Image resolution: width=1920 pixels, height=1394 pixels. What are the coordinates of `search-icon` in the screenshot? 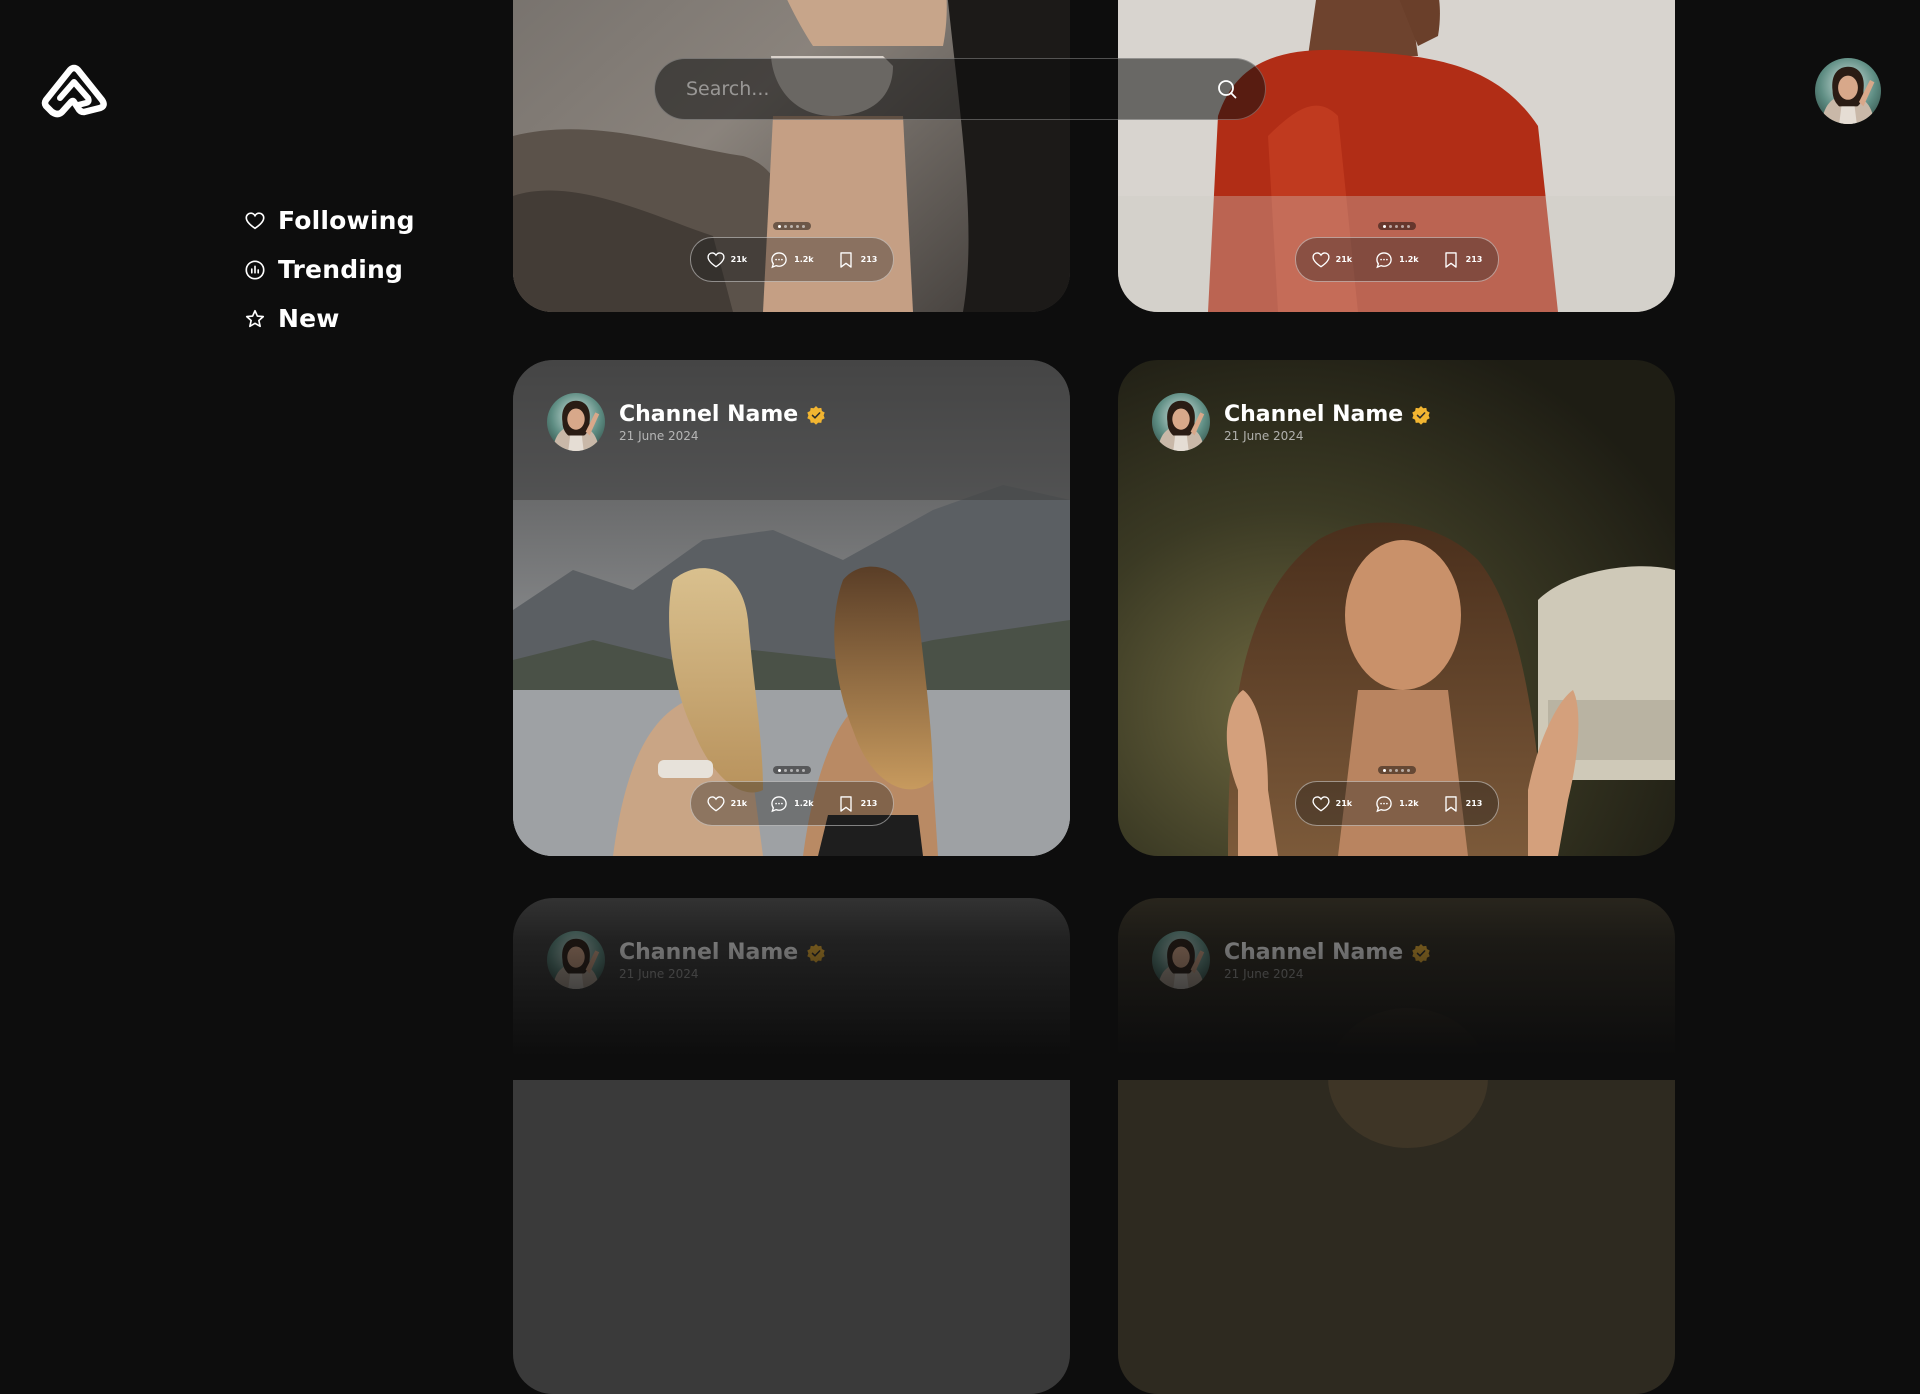 It's located at (1227, 89).